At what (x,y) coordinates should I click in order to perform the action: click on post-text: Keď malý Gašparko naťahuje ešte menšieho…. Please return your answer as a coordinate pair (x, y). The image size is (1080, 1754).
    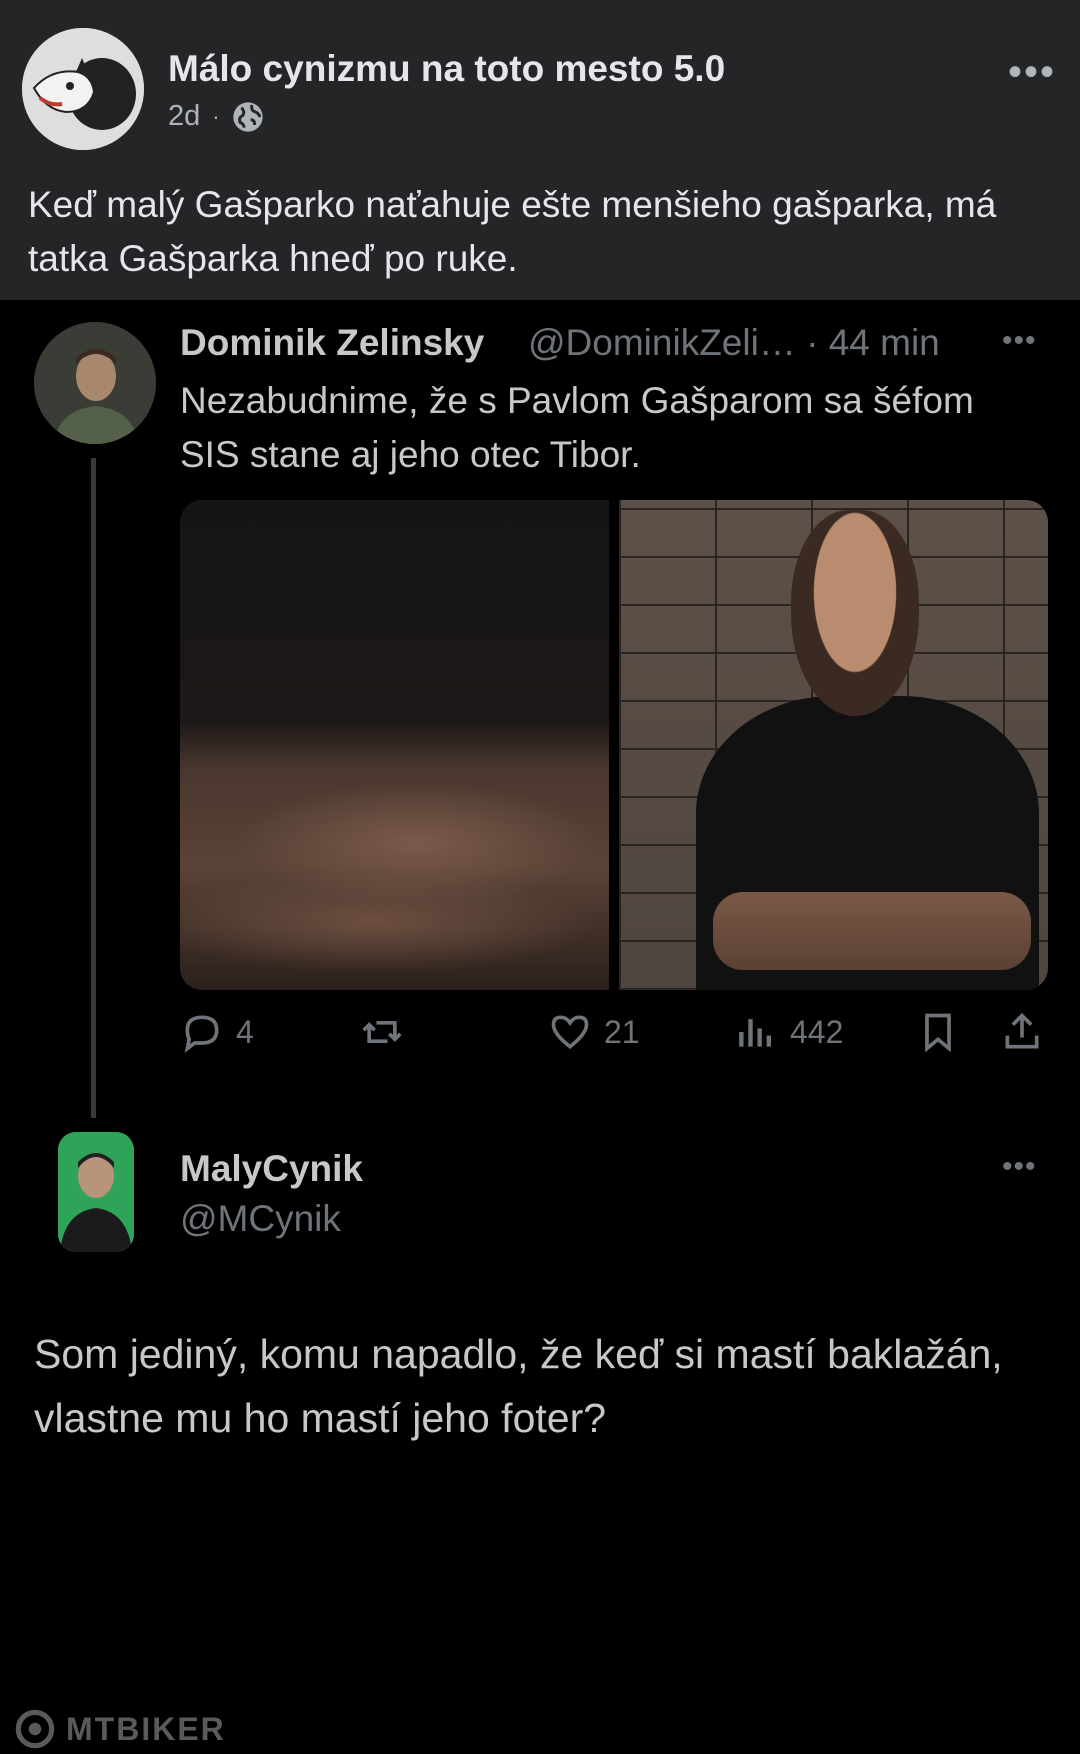
    Looking at the image, I should click on (512, 231).